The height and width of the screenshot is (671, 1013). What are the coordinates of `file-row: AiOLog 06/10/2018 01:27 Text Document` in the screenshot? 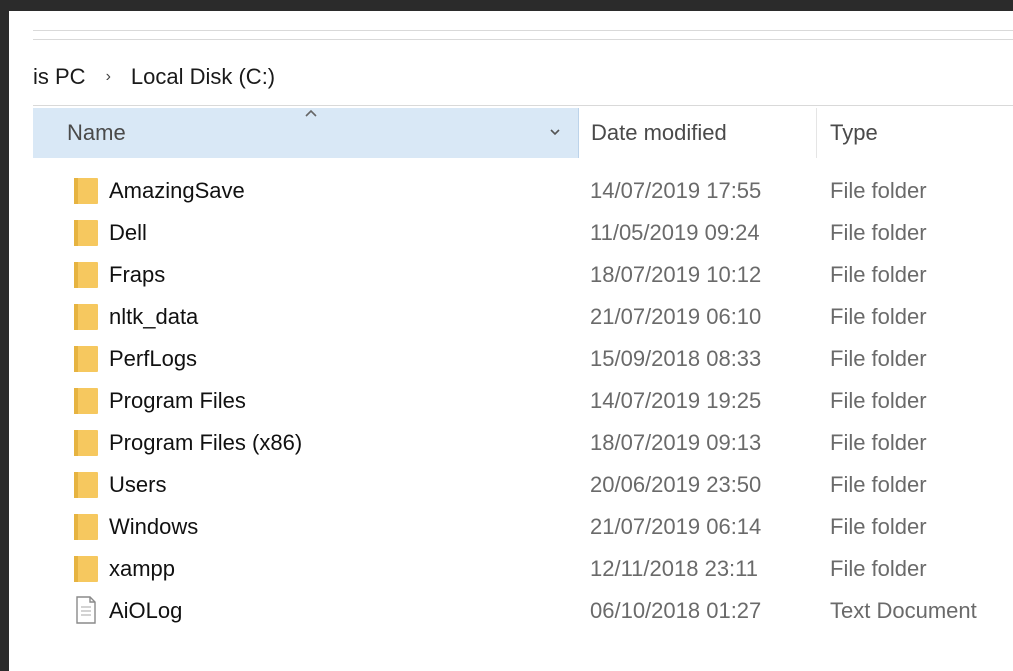 It's located at (523, 611).